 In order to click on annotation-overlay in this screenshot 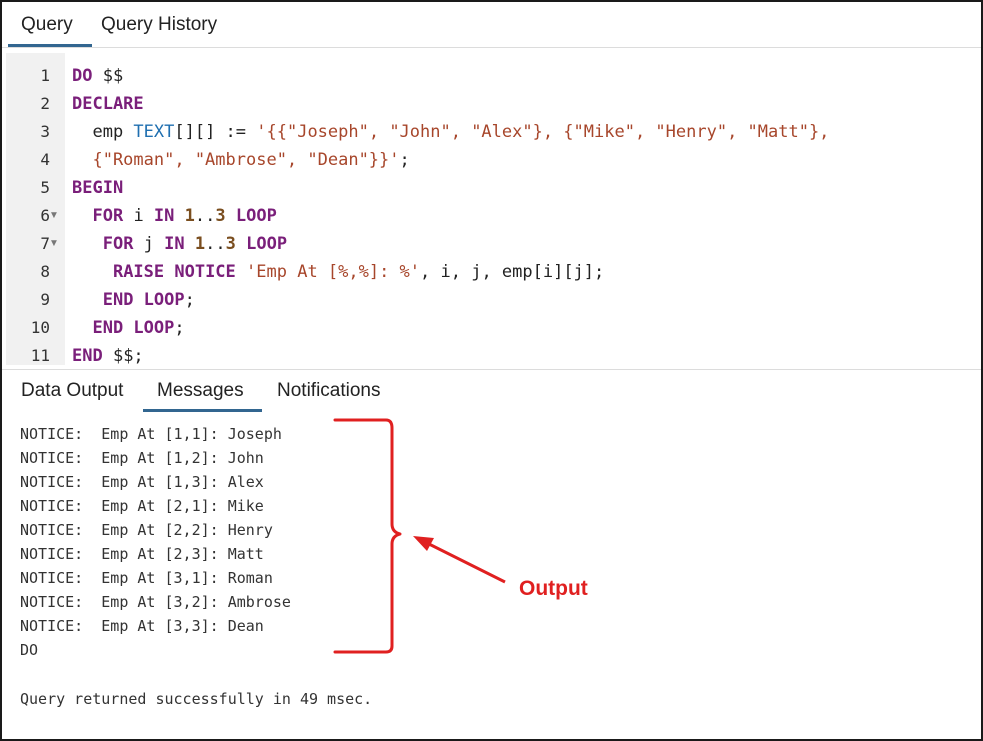, I will do `click(419, 536)`.